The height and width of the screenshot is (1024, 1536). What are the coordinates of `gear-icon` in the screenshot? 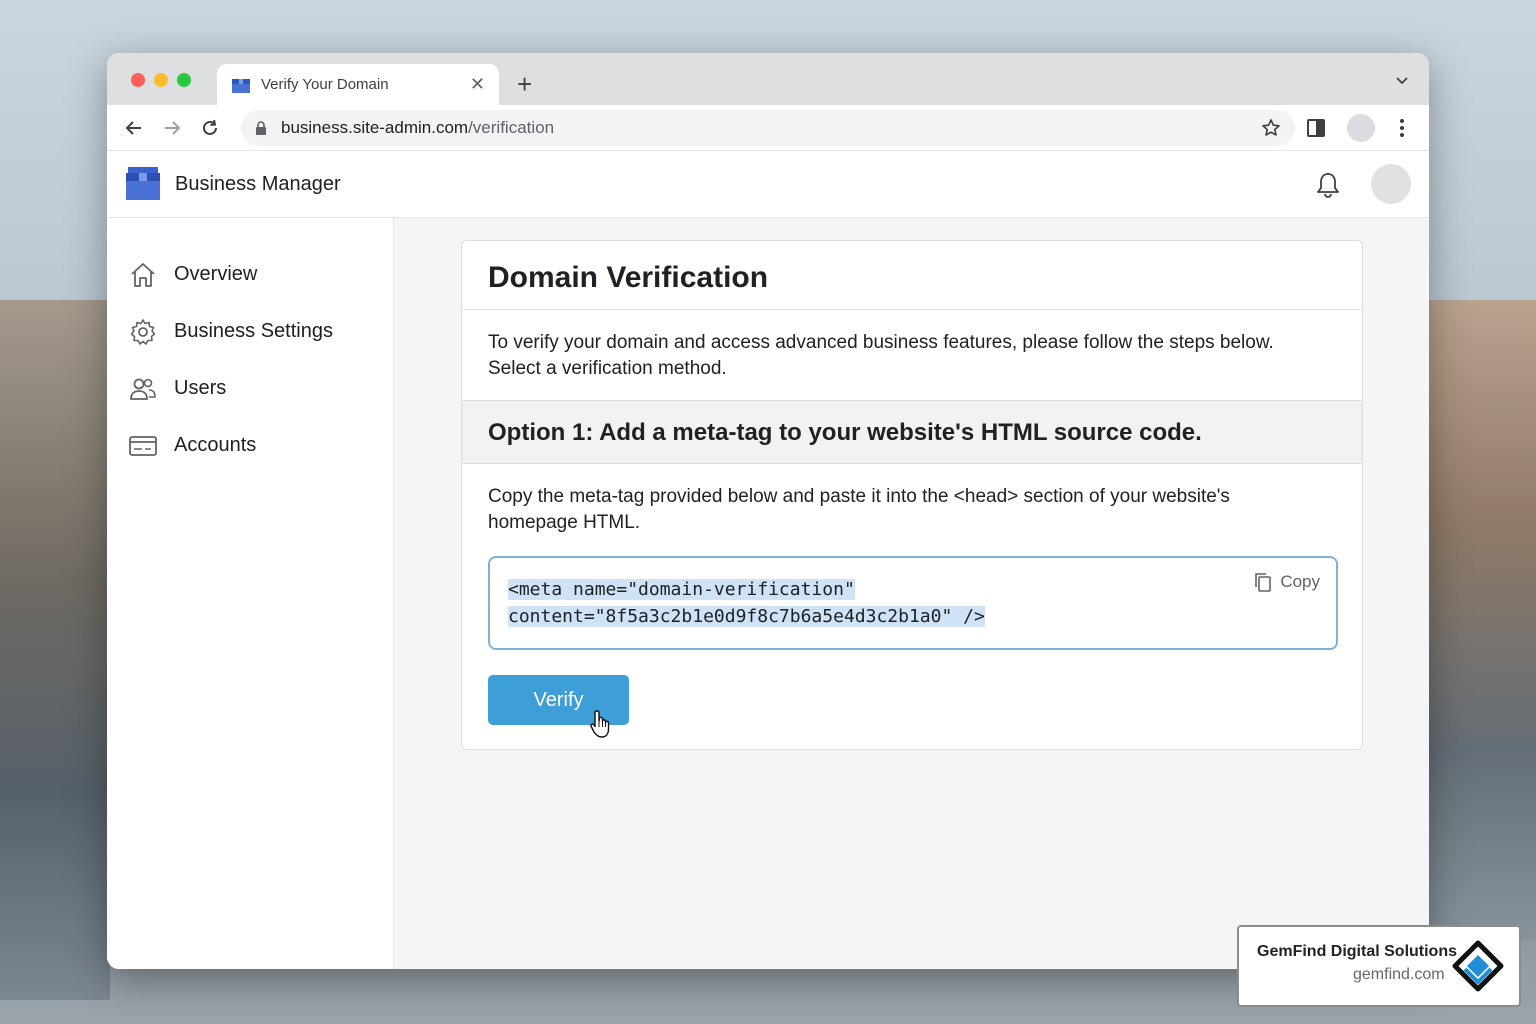 It's located at (143, 331).